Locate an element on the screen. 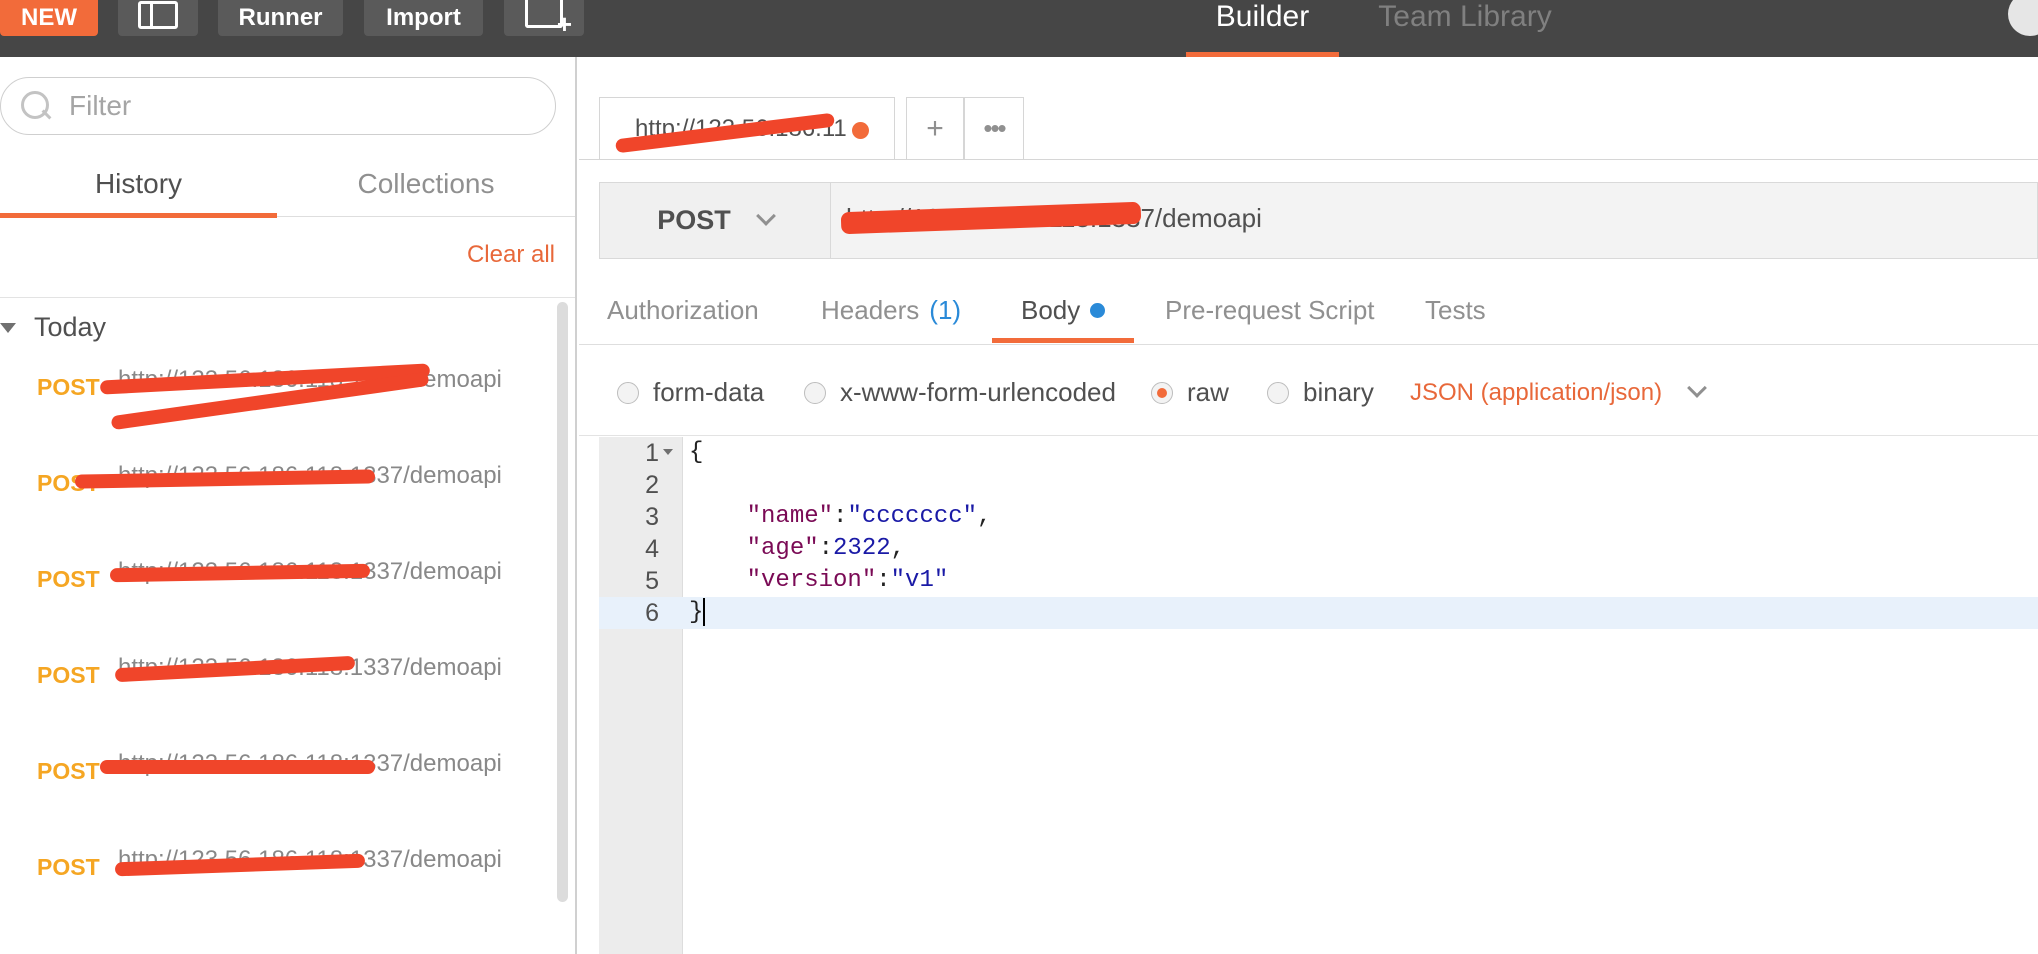 This screenshot has height=954, width=2038. code-line-active: 6 } is located at coordinates (1318, 613).